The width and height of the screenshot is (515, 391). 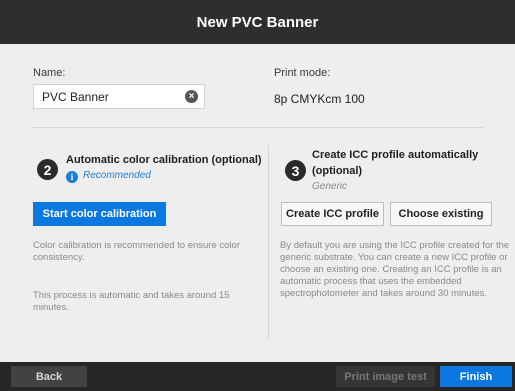 What do you see at coordinates (441, 214) in the screenshot?
I see `choose-existing-button: Choose existing` at bounding box center [441, 214].